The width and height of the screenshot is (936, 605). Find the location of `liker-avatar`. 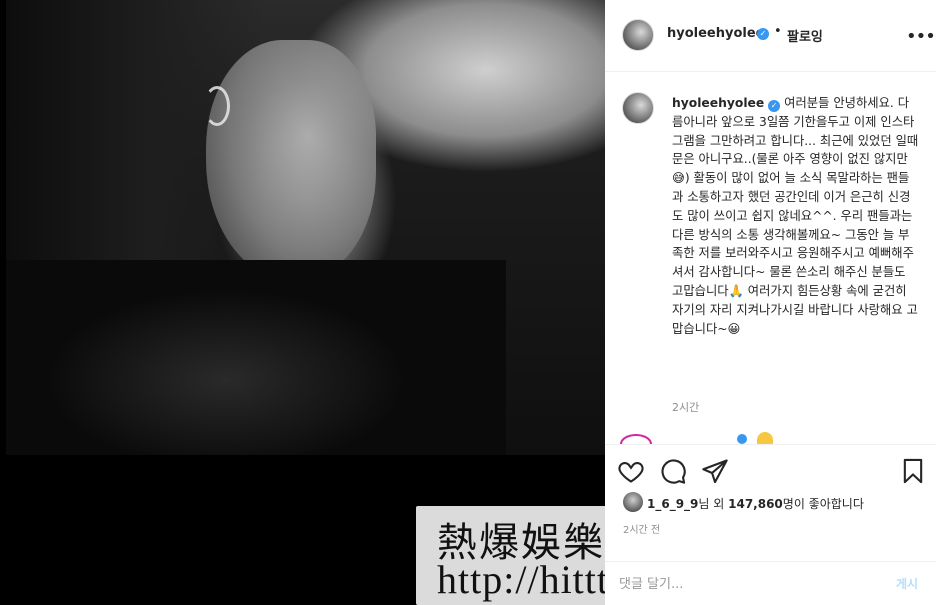

liker-avatar is located at coordinates (633, 502).